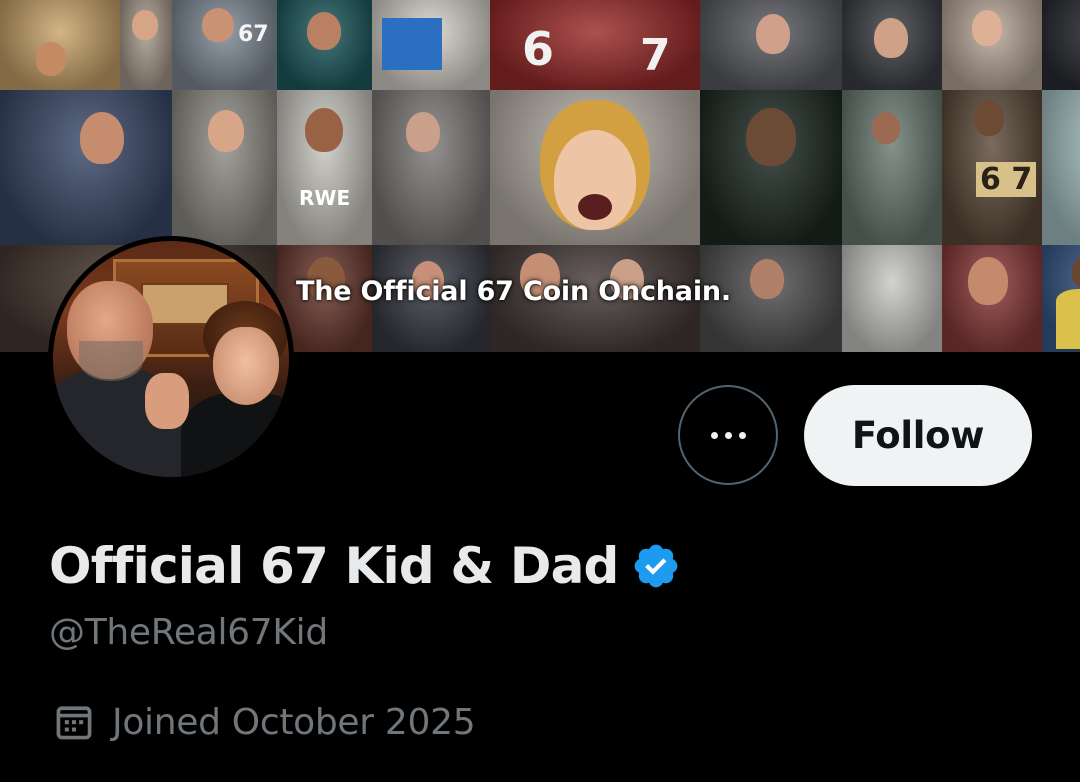 The width and height of the screenshot is (1080, 782). What do you see at coordinates (74, 723) in the screenshot?
I see `calendar-icon` at bounding box center [74, 723].